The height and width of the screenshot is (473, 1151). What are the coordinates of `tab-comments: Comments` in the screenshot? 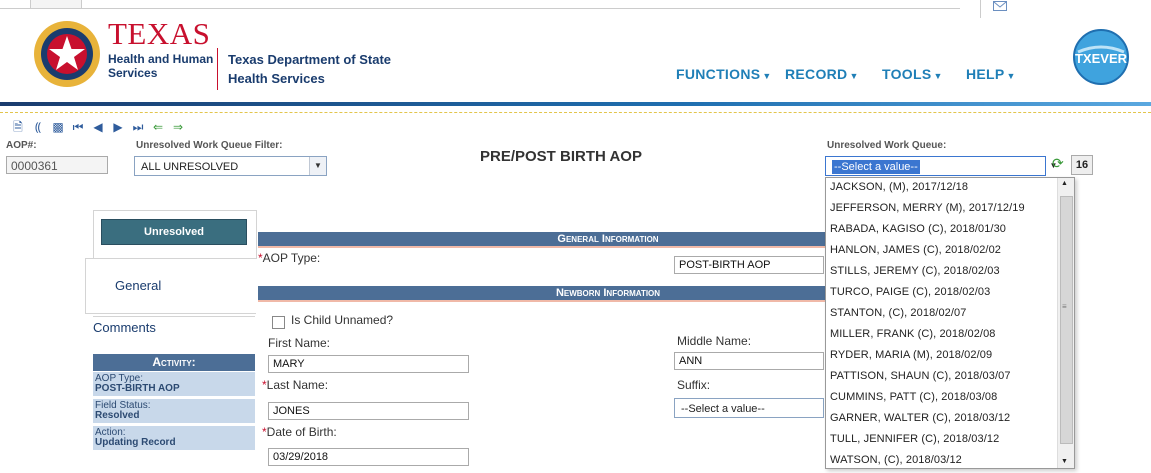 It's located at (124, 327).